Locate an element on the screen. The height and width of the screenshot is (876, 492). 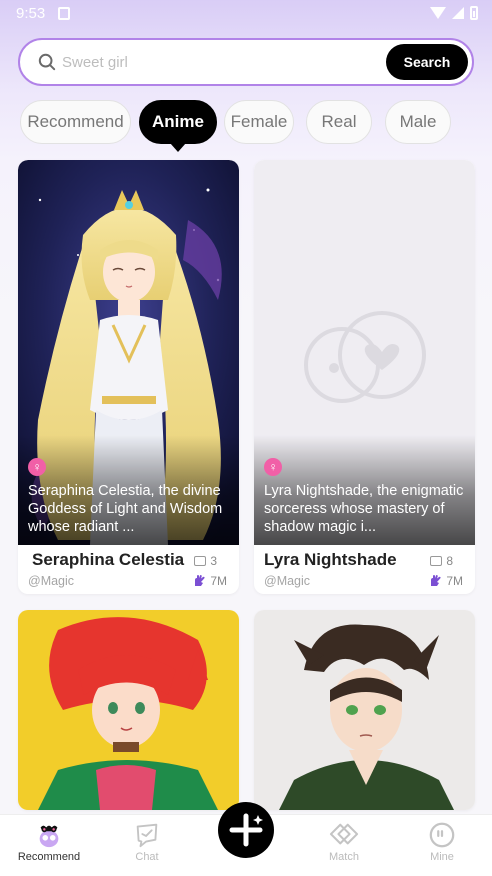
signal-icon is located at coordinates (458, 13).